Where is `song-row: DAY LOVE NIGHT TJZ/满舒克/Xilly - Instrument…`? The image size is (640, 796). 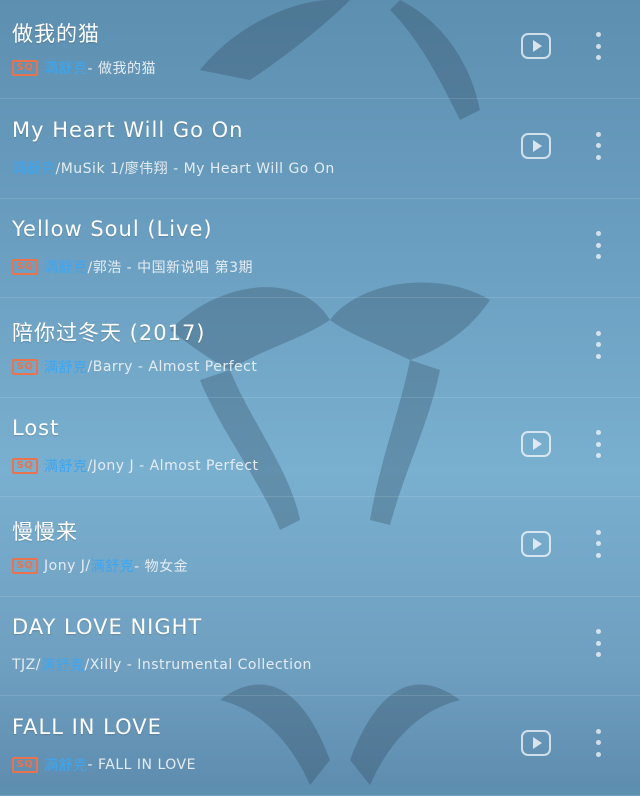 song-row: DAY LOVE NIGHT TJZ/满舒克/Xilly - Instrument… is located at coordinates (320, 646).